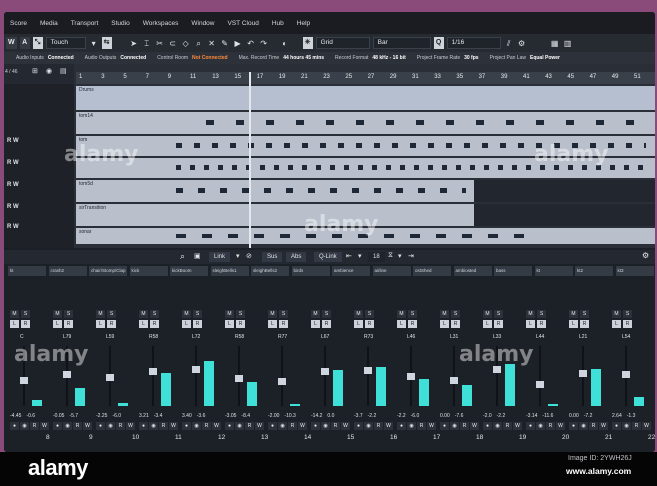 The image size is (657, 486). I want to click on peak-value: 0.0, so click(330, 416).